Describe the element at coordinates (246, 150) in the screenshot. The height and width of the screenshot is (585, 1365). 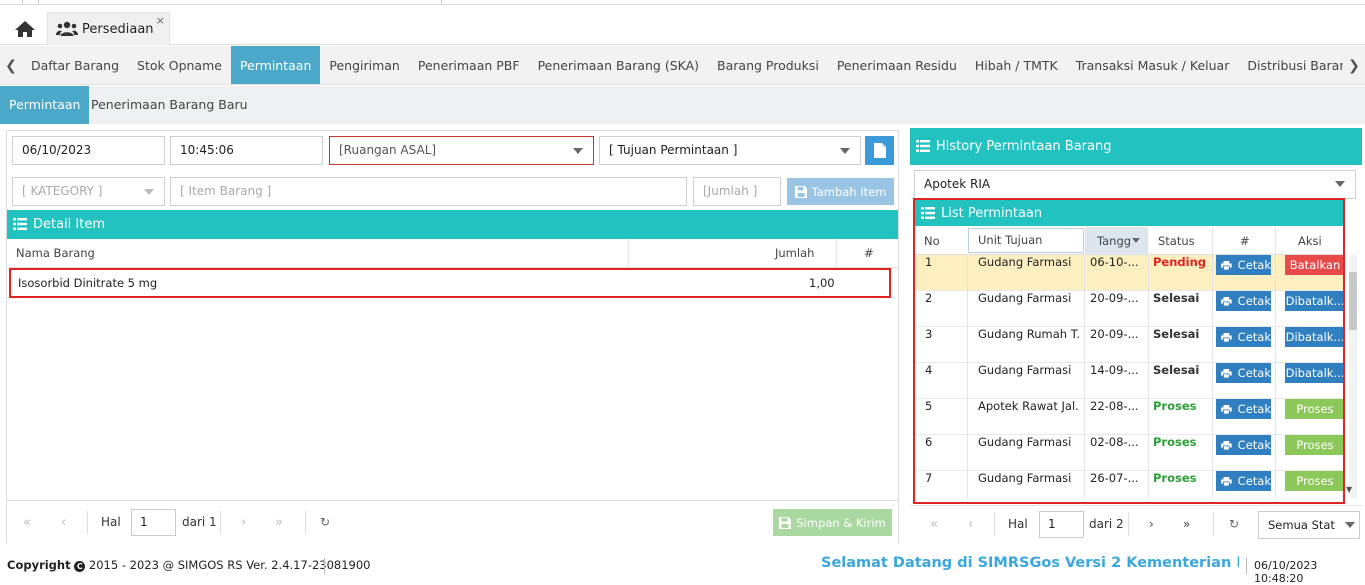
I see `time-field: 10:45:06` at that location.